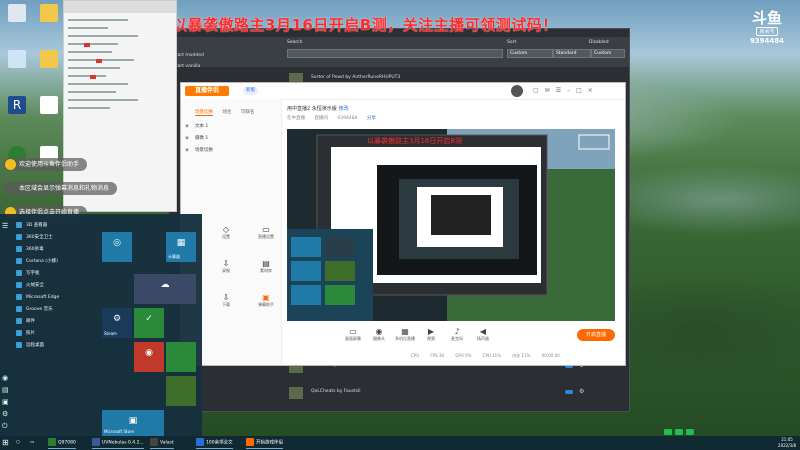 The width and height of the screenshot is (800, 450). Describe the element at coordinates (608, 53) in the screenshot. I see `custom-select: Custom` at that location.